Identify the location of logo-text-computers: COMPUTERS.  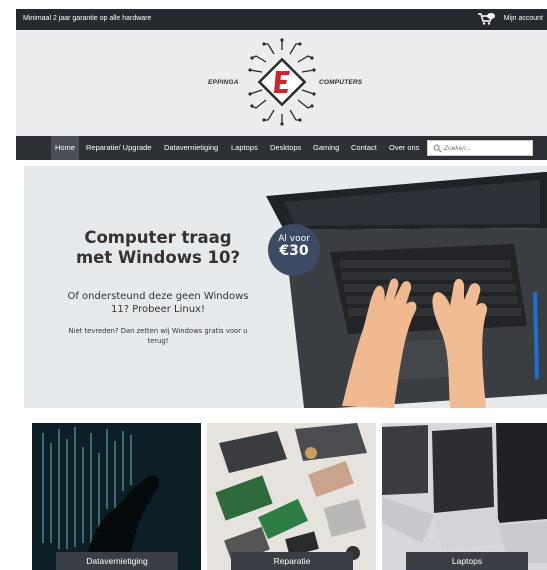
(341, 82).